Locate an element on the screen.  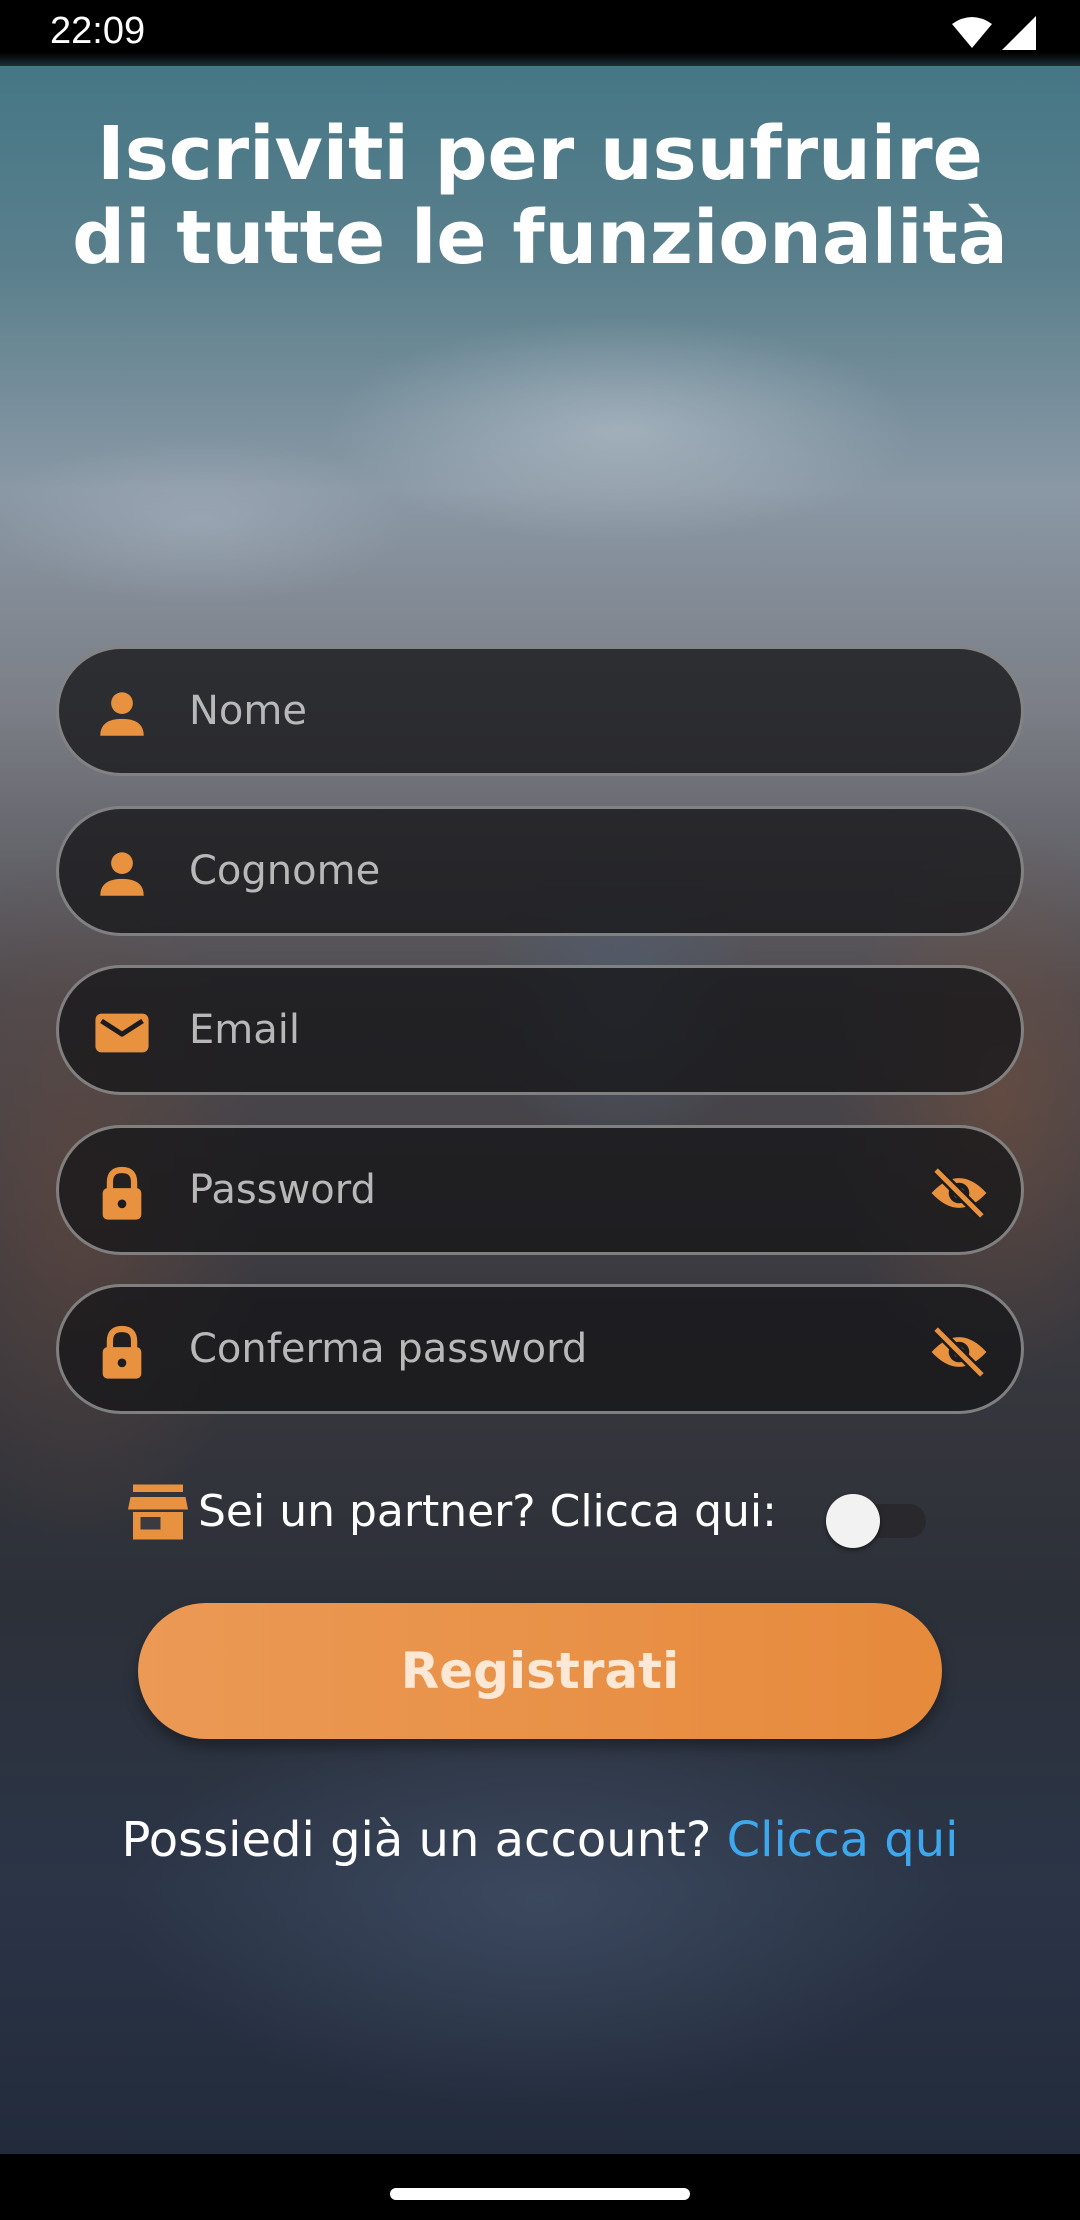
signal-icon is located at coordinates (1019, 33).